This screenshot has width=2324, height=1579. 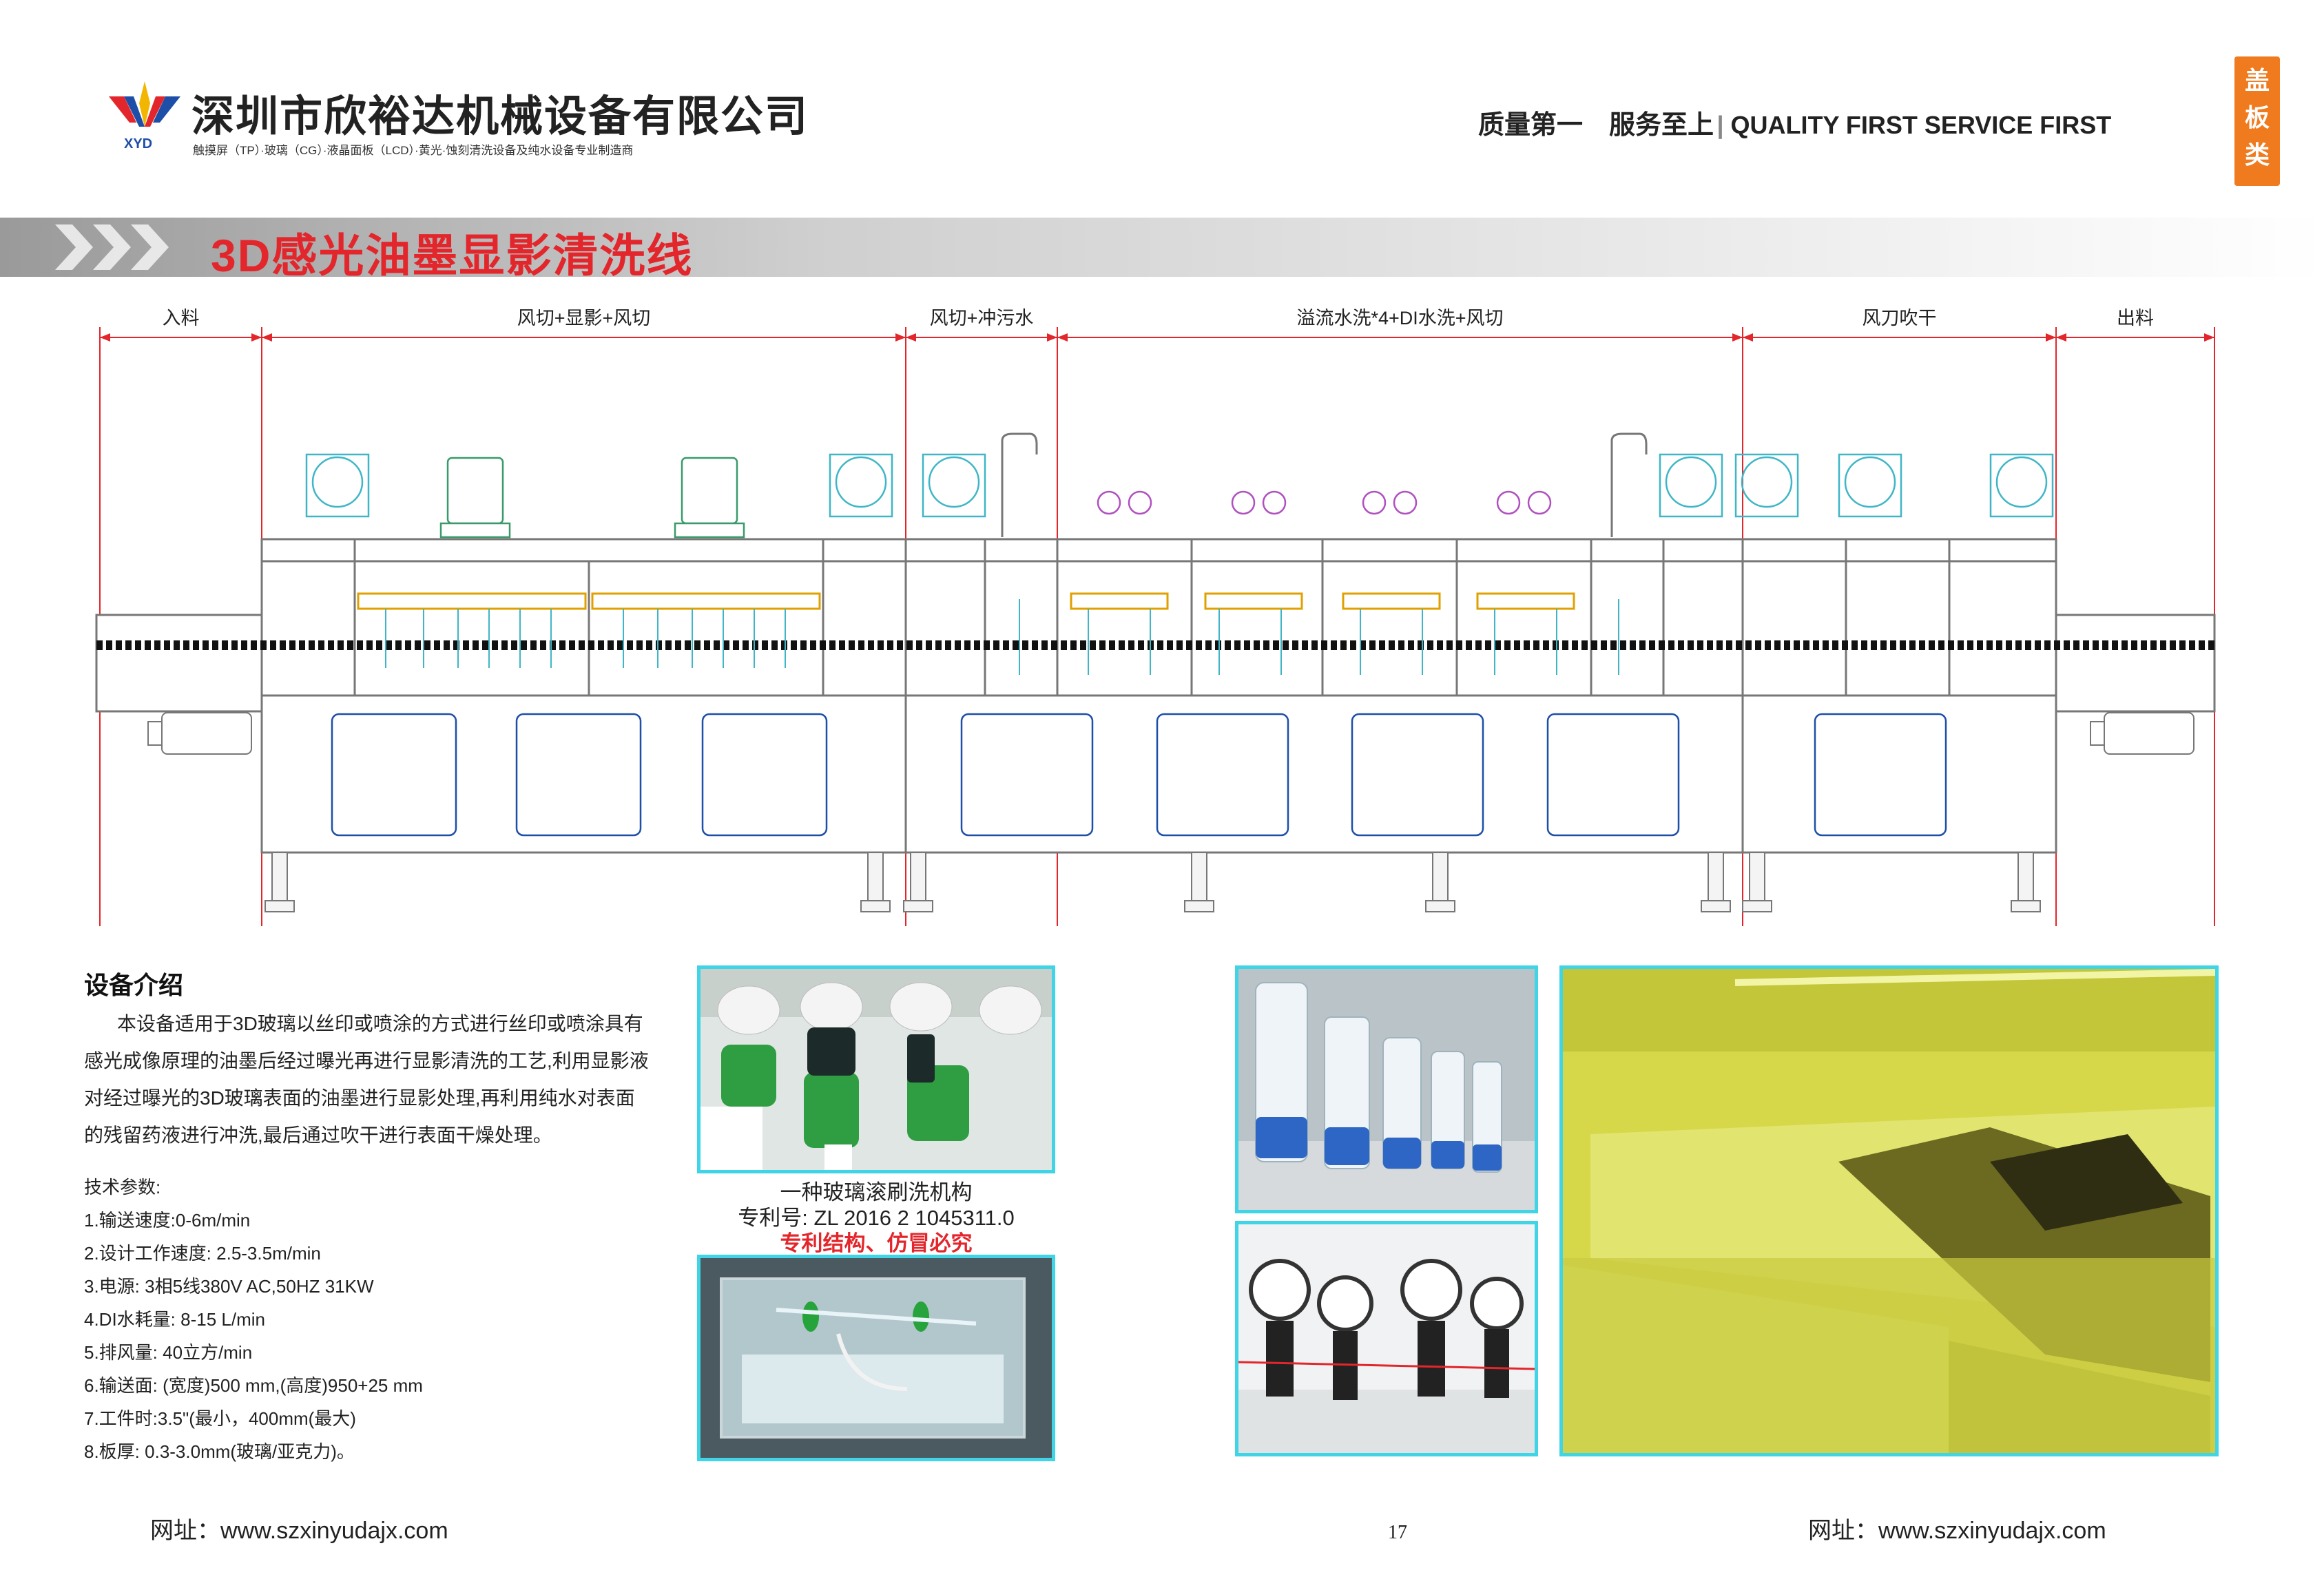 What do you see at coordinates (202, 1253) in the screenshot?
I see `spec-item: 2.设计工作速度: 2.5-3.5m/min` at bounding box center [202, 1253].